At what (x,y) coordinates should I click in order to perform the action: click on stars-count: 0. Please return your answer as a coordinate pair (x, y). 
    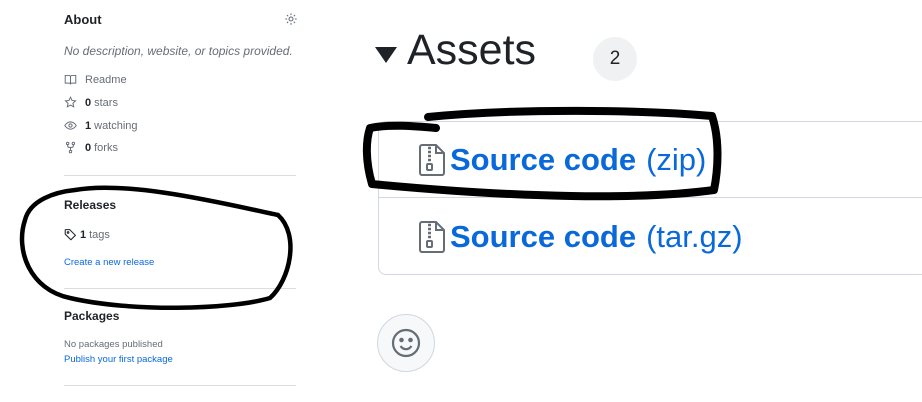
    Looking at the image, I should click on (88, 102).